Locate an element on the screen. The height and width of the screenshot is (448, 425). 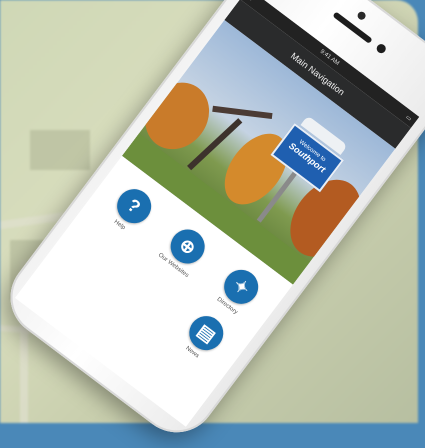
battery-icon: ▭ is located at coordinates (408, 118).